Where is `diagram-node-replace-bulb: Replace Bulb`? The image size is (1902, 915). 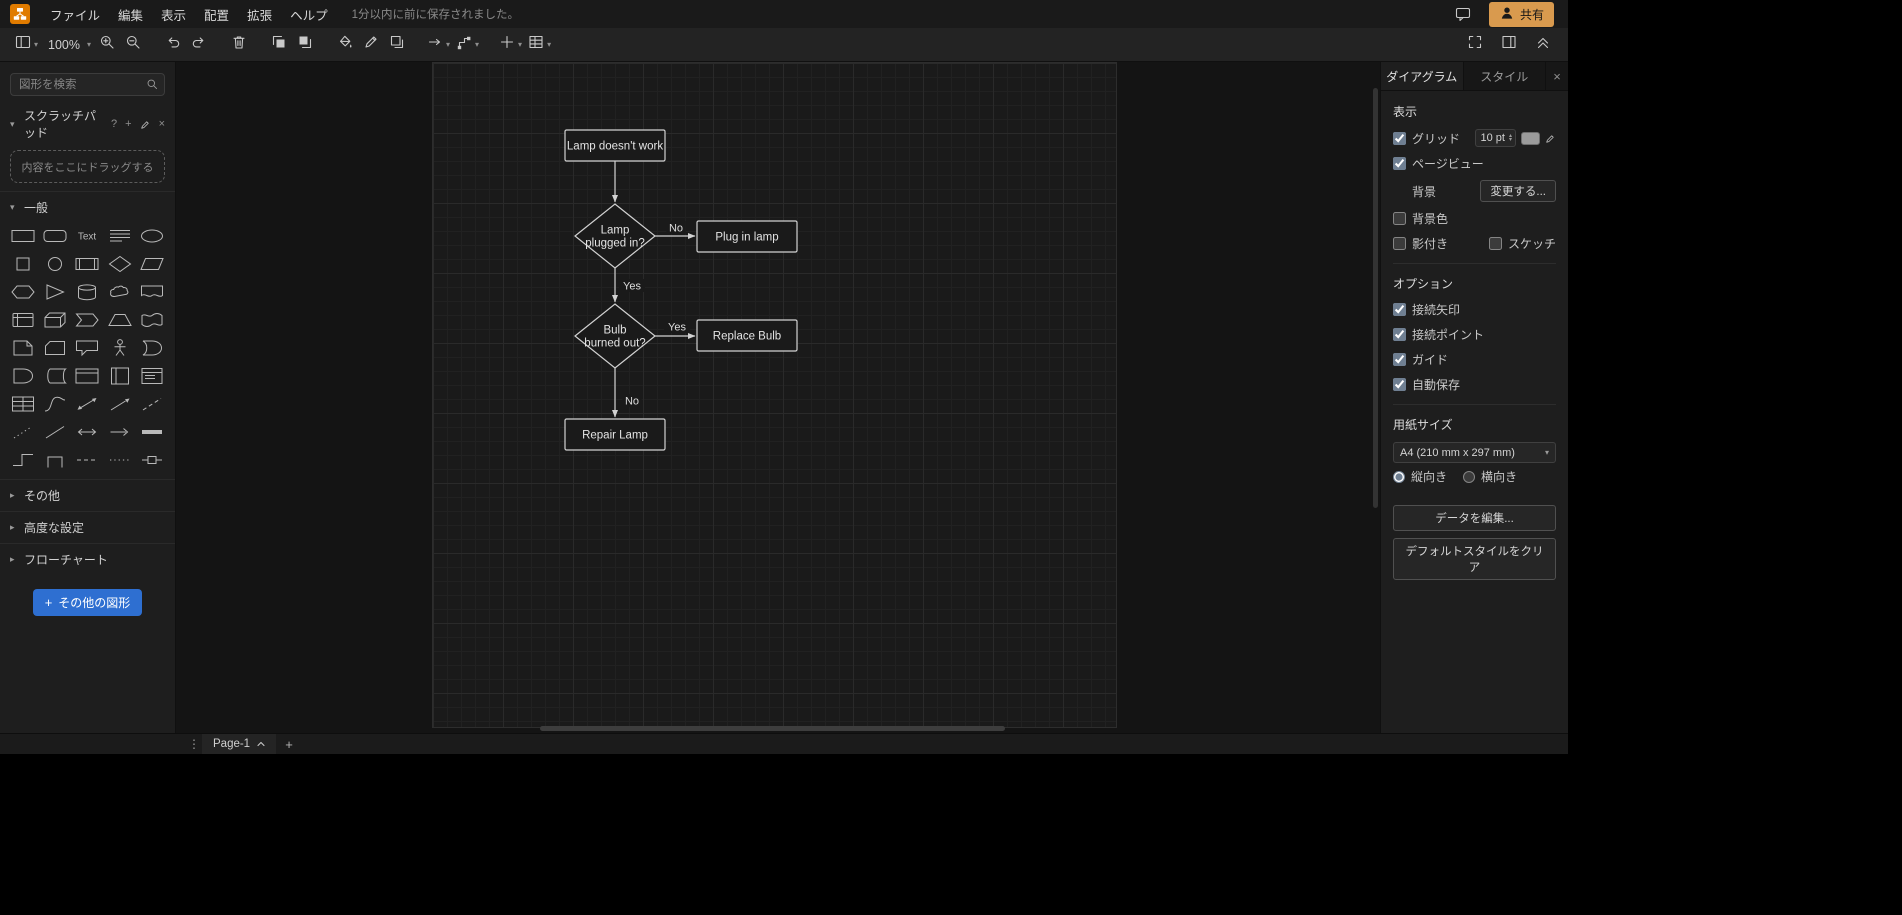
diagram-node-replace-bulb: Replace Bulb is located at coordinates (747, 335).